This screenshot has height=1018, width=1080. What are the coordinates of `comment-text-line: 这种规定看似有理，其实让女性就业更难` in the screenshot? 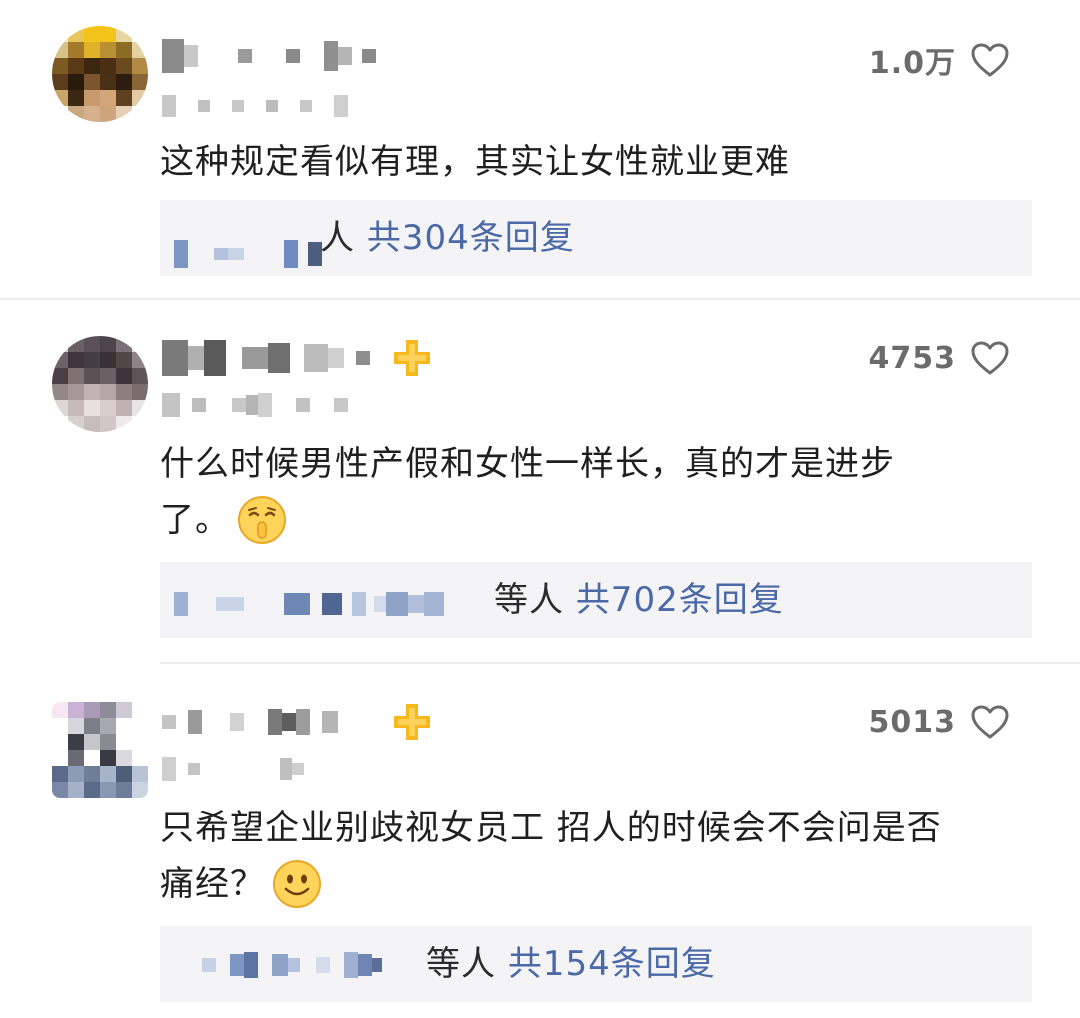 It's located at (475, 162).